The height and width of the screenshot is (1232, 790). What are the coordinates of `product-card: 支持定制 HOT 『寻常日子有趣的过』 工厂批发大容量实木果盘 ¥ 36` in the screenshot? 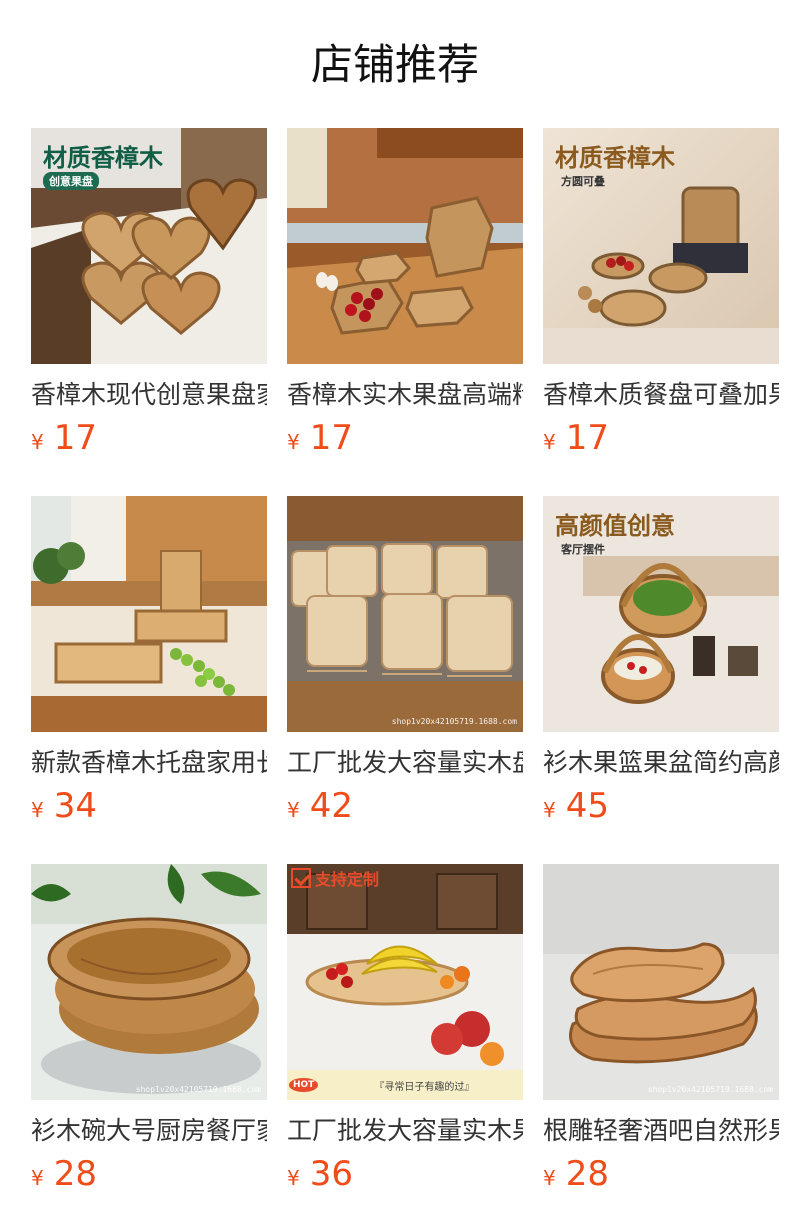 It's located at (405, 1046).